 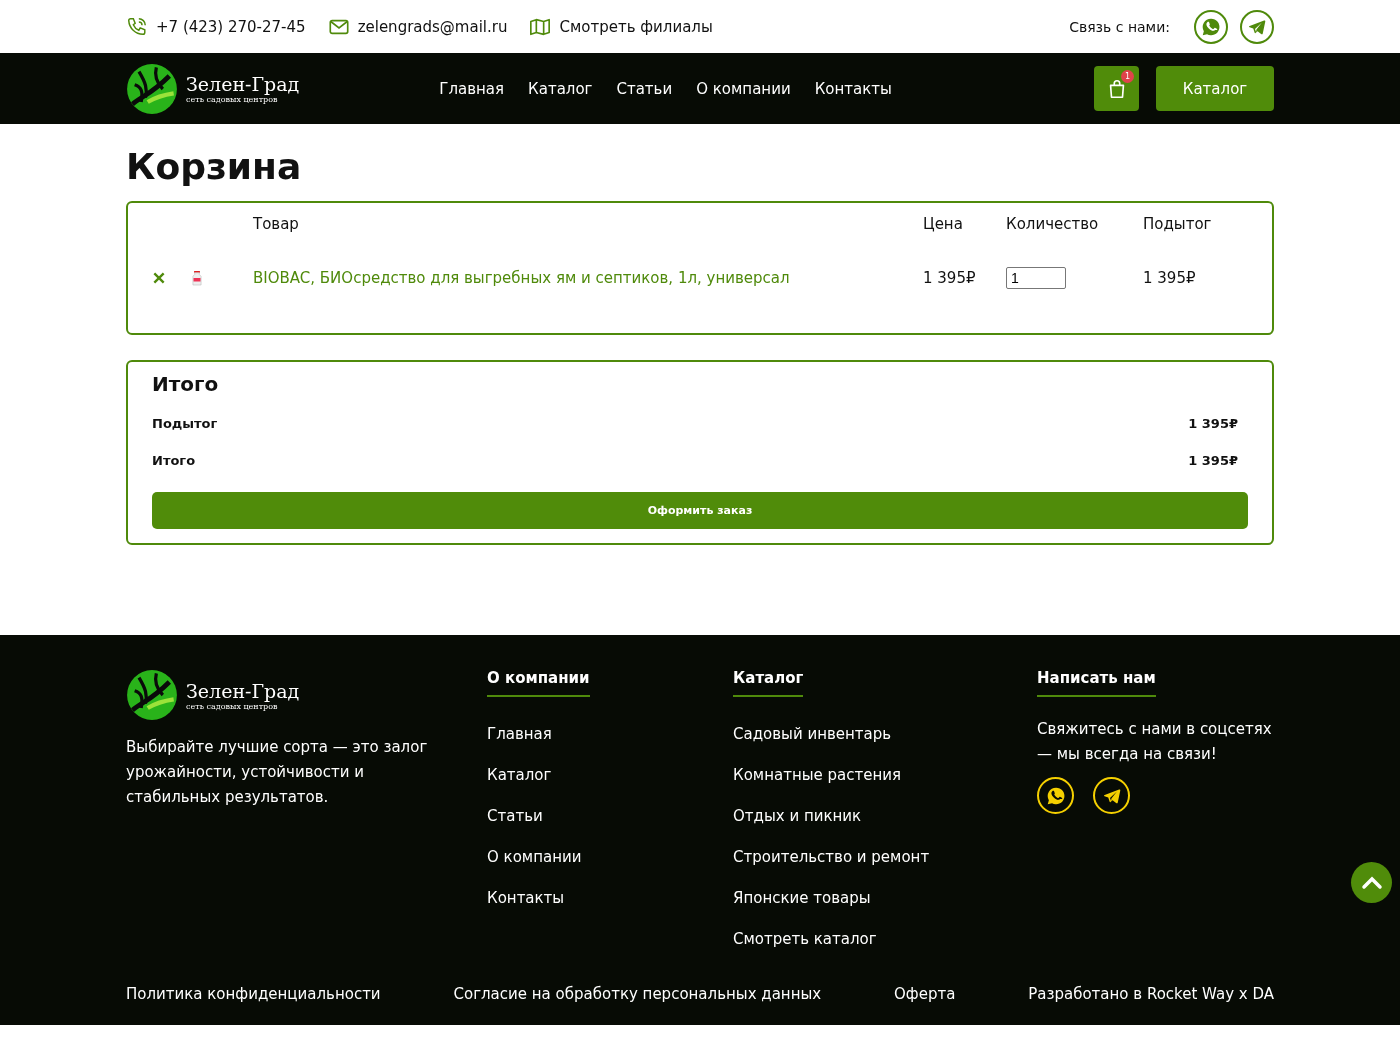 I want to click on phone-icon, so click(x=137, y=26).